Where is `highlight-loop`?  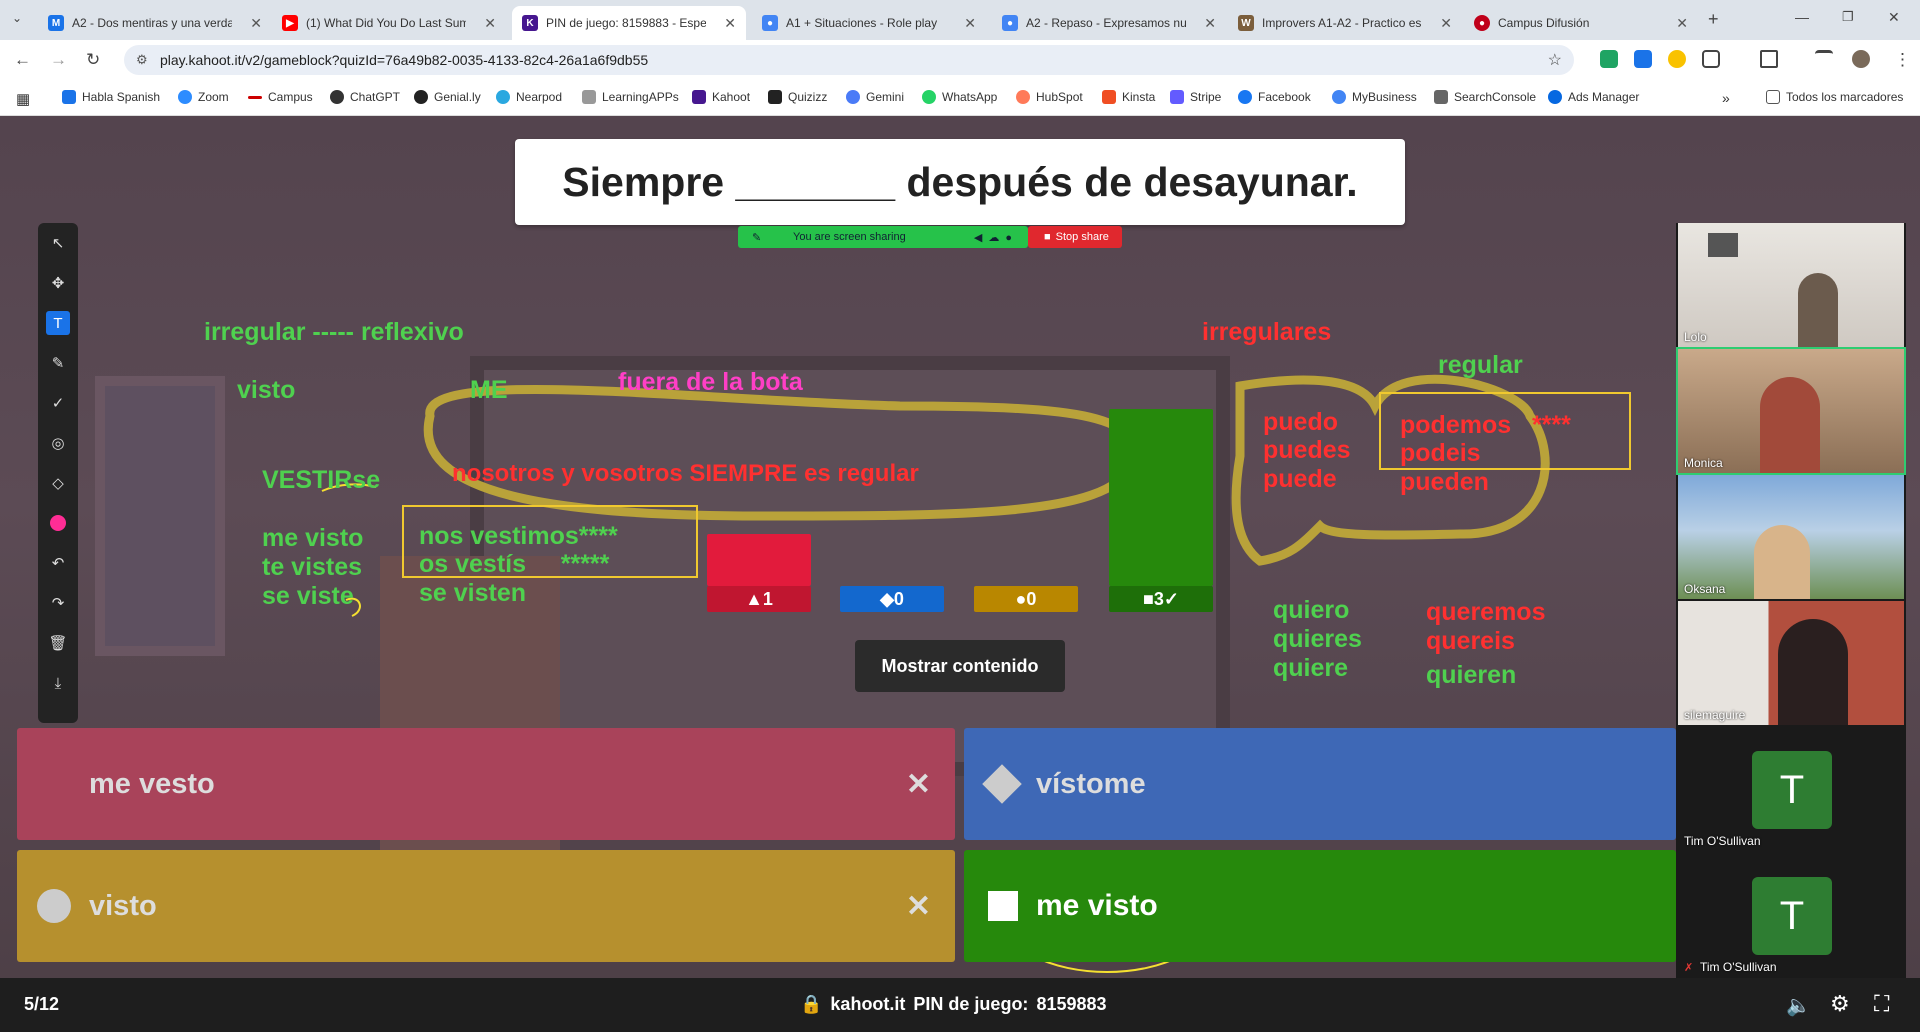 highlight-loop is located at coordinates (780, 452).